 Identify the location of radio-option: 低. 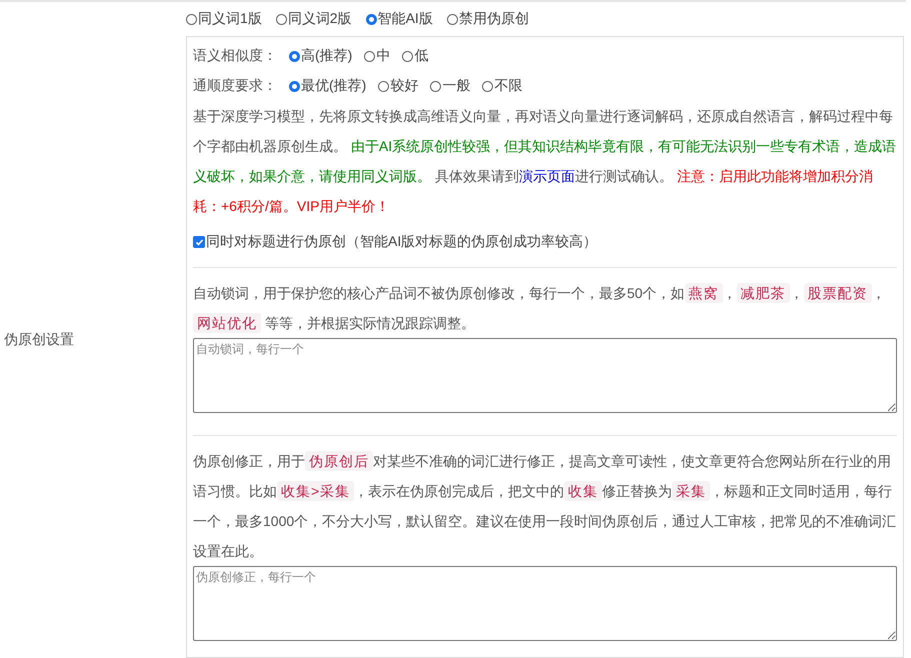
(415, 56).